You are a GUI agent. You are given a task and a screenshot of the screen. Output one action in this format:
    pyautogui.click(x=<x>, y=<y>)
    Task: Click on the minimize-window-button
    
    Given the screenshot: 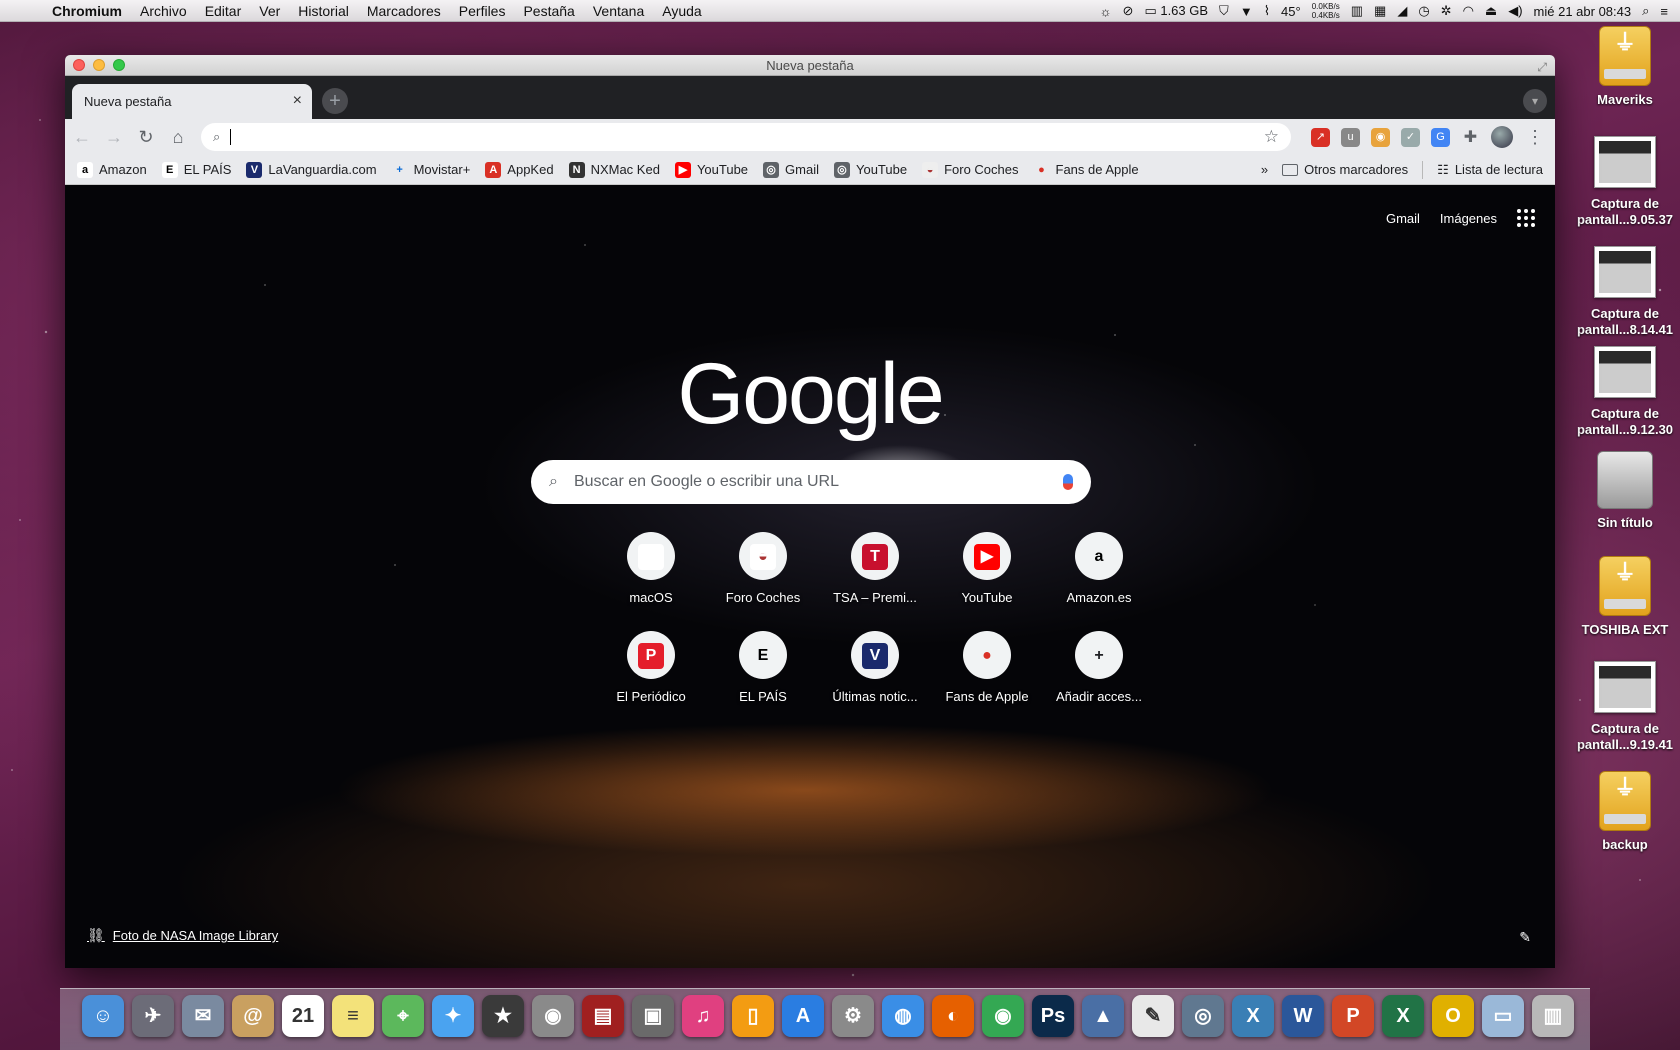 What is the action you would take?
    pyautogui.click(x=99, y=65)
    